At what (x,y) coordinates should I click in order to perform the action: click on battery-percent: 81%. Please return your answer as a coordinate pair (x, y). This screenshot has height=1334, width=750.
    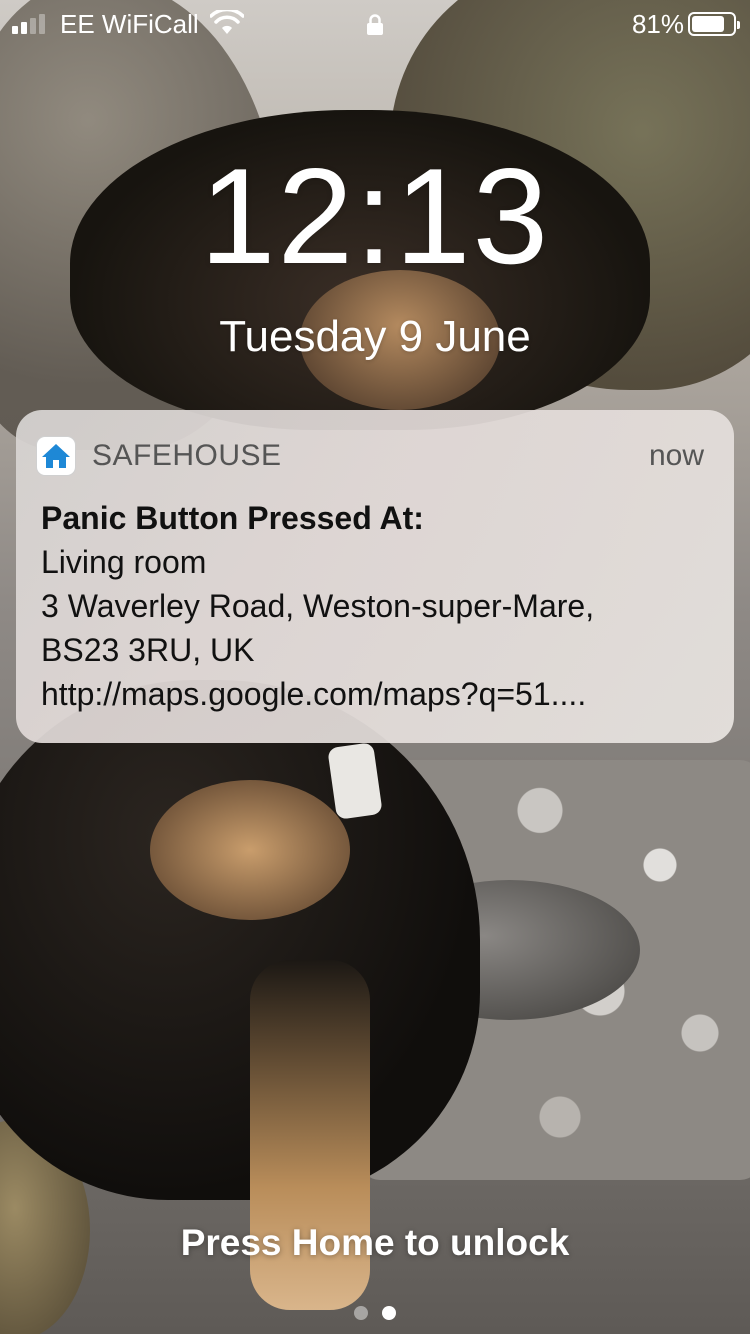
    Looking at the image, I should click on (657, 24).